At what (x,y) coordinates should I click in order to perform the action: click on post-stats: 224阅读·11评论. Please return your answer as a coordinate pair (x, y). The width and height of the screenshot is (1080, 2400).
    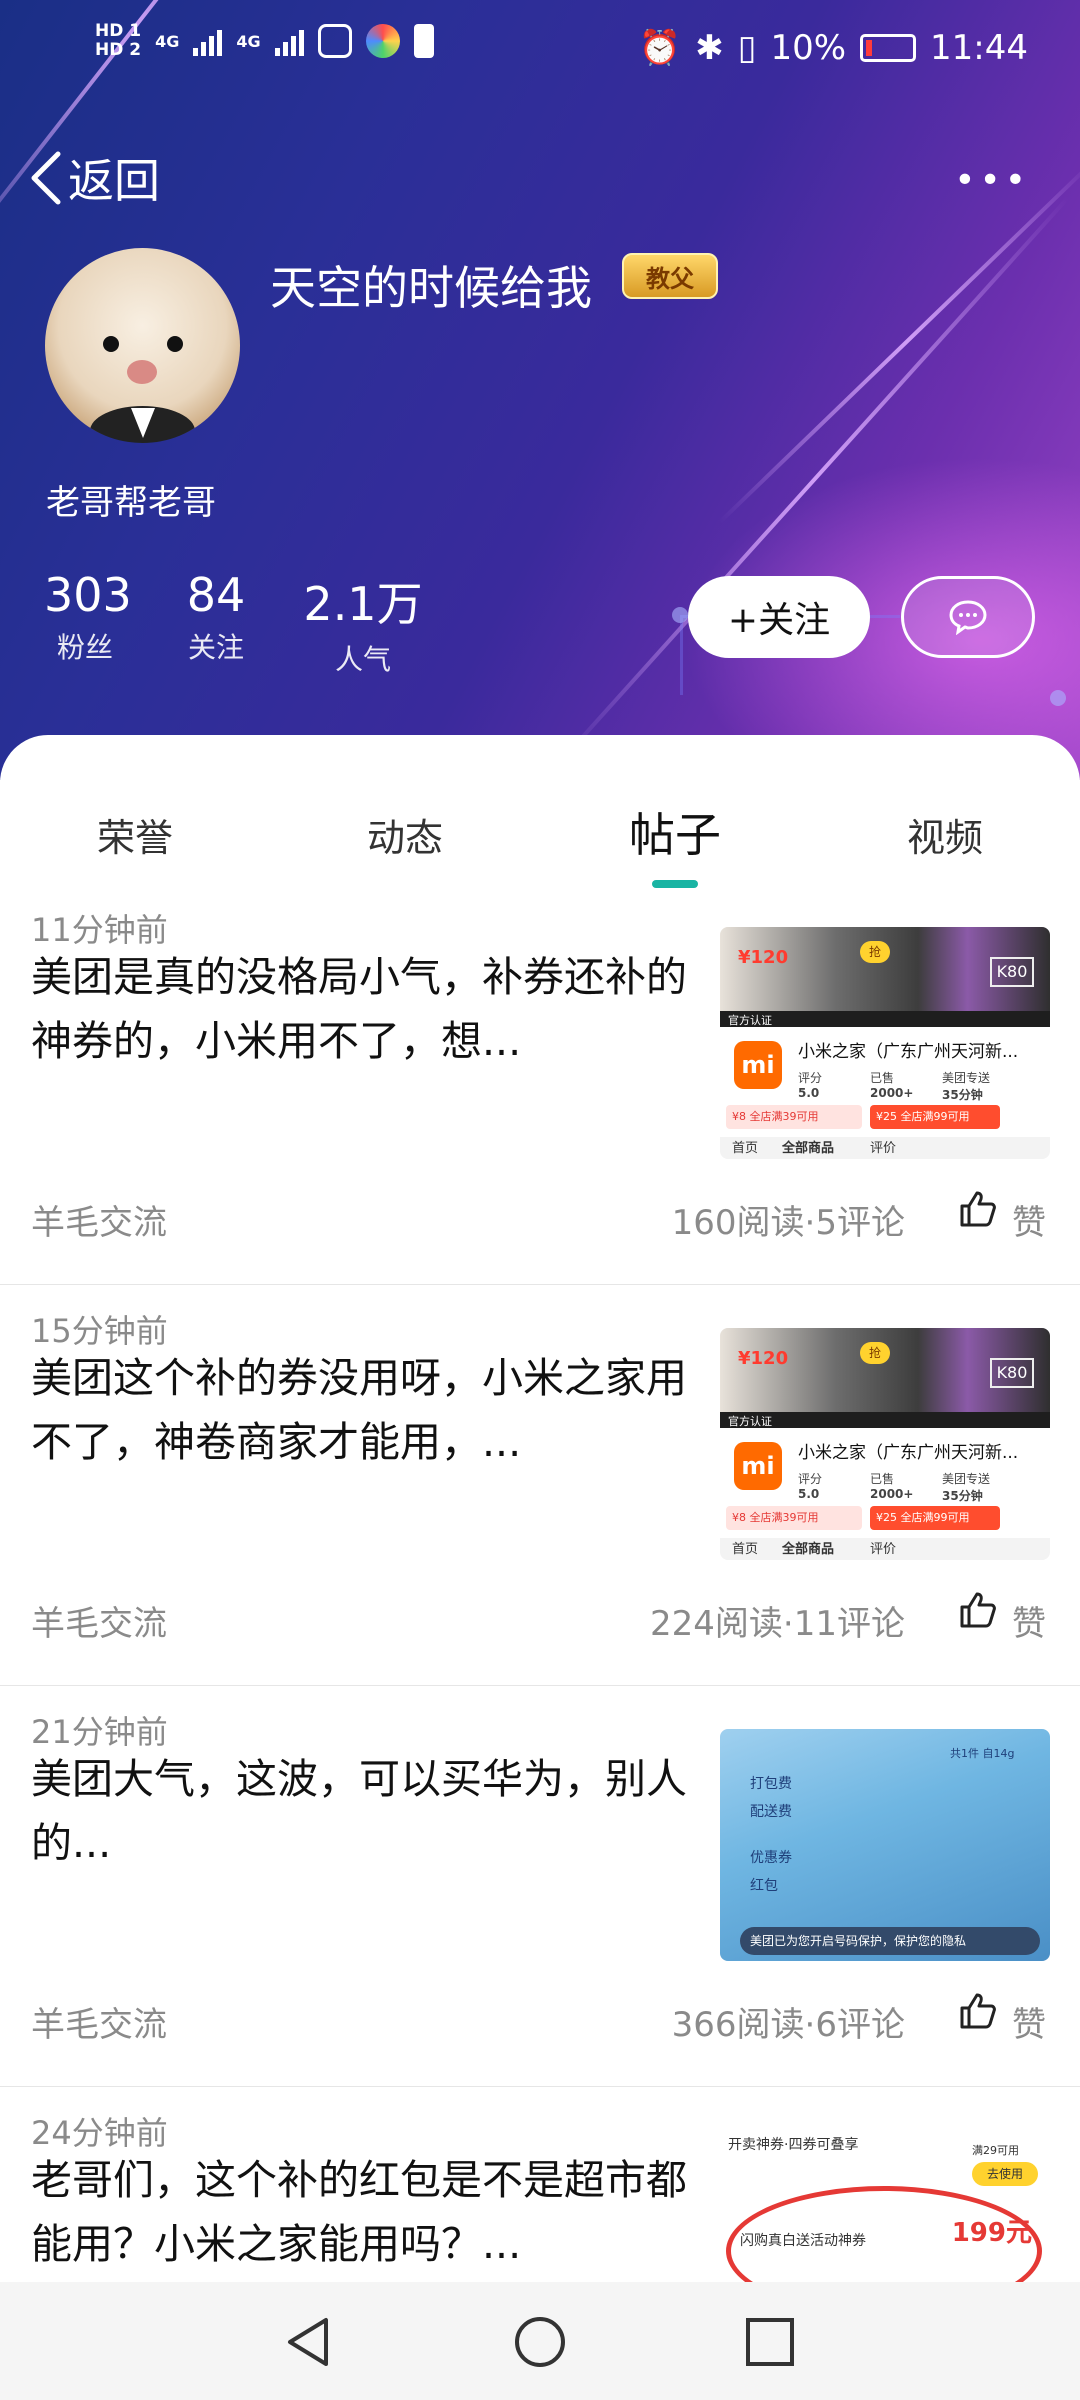
    Looking at the image, I should click on (777, 1624).